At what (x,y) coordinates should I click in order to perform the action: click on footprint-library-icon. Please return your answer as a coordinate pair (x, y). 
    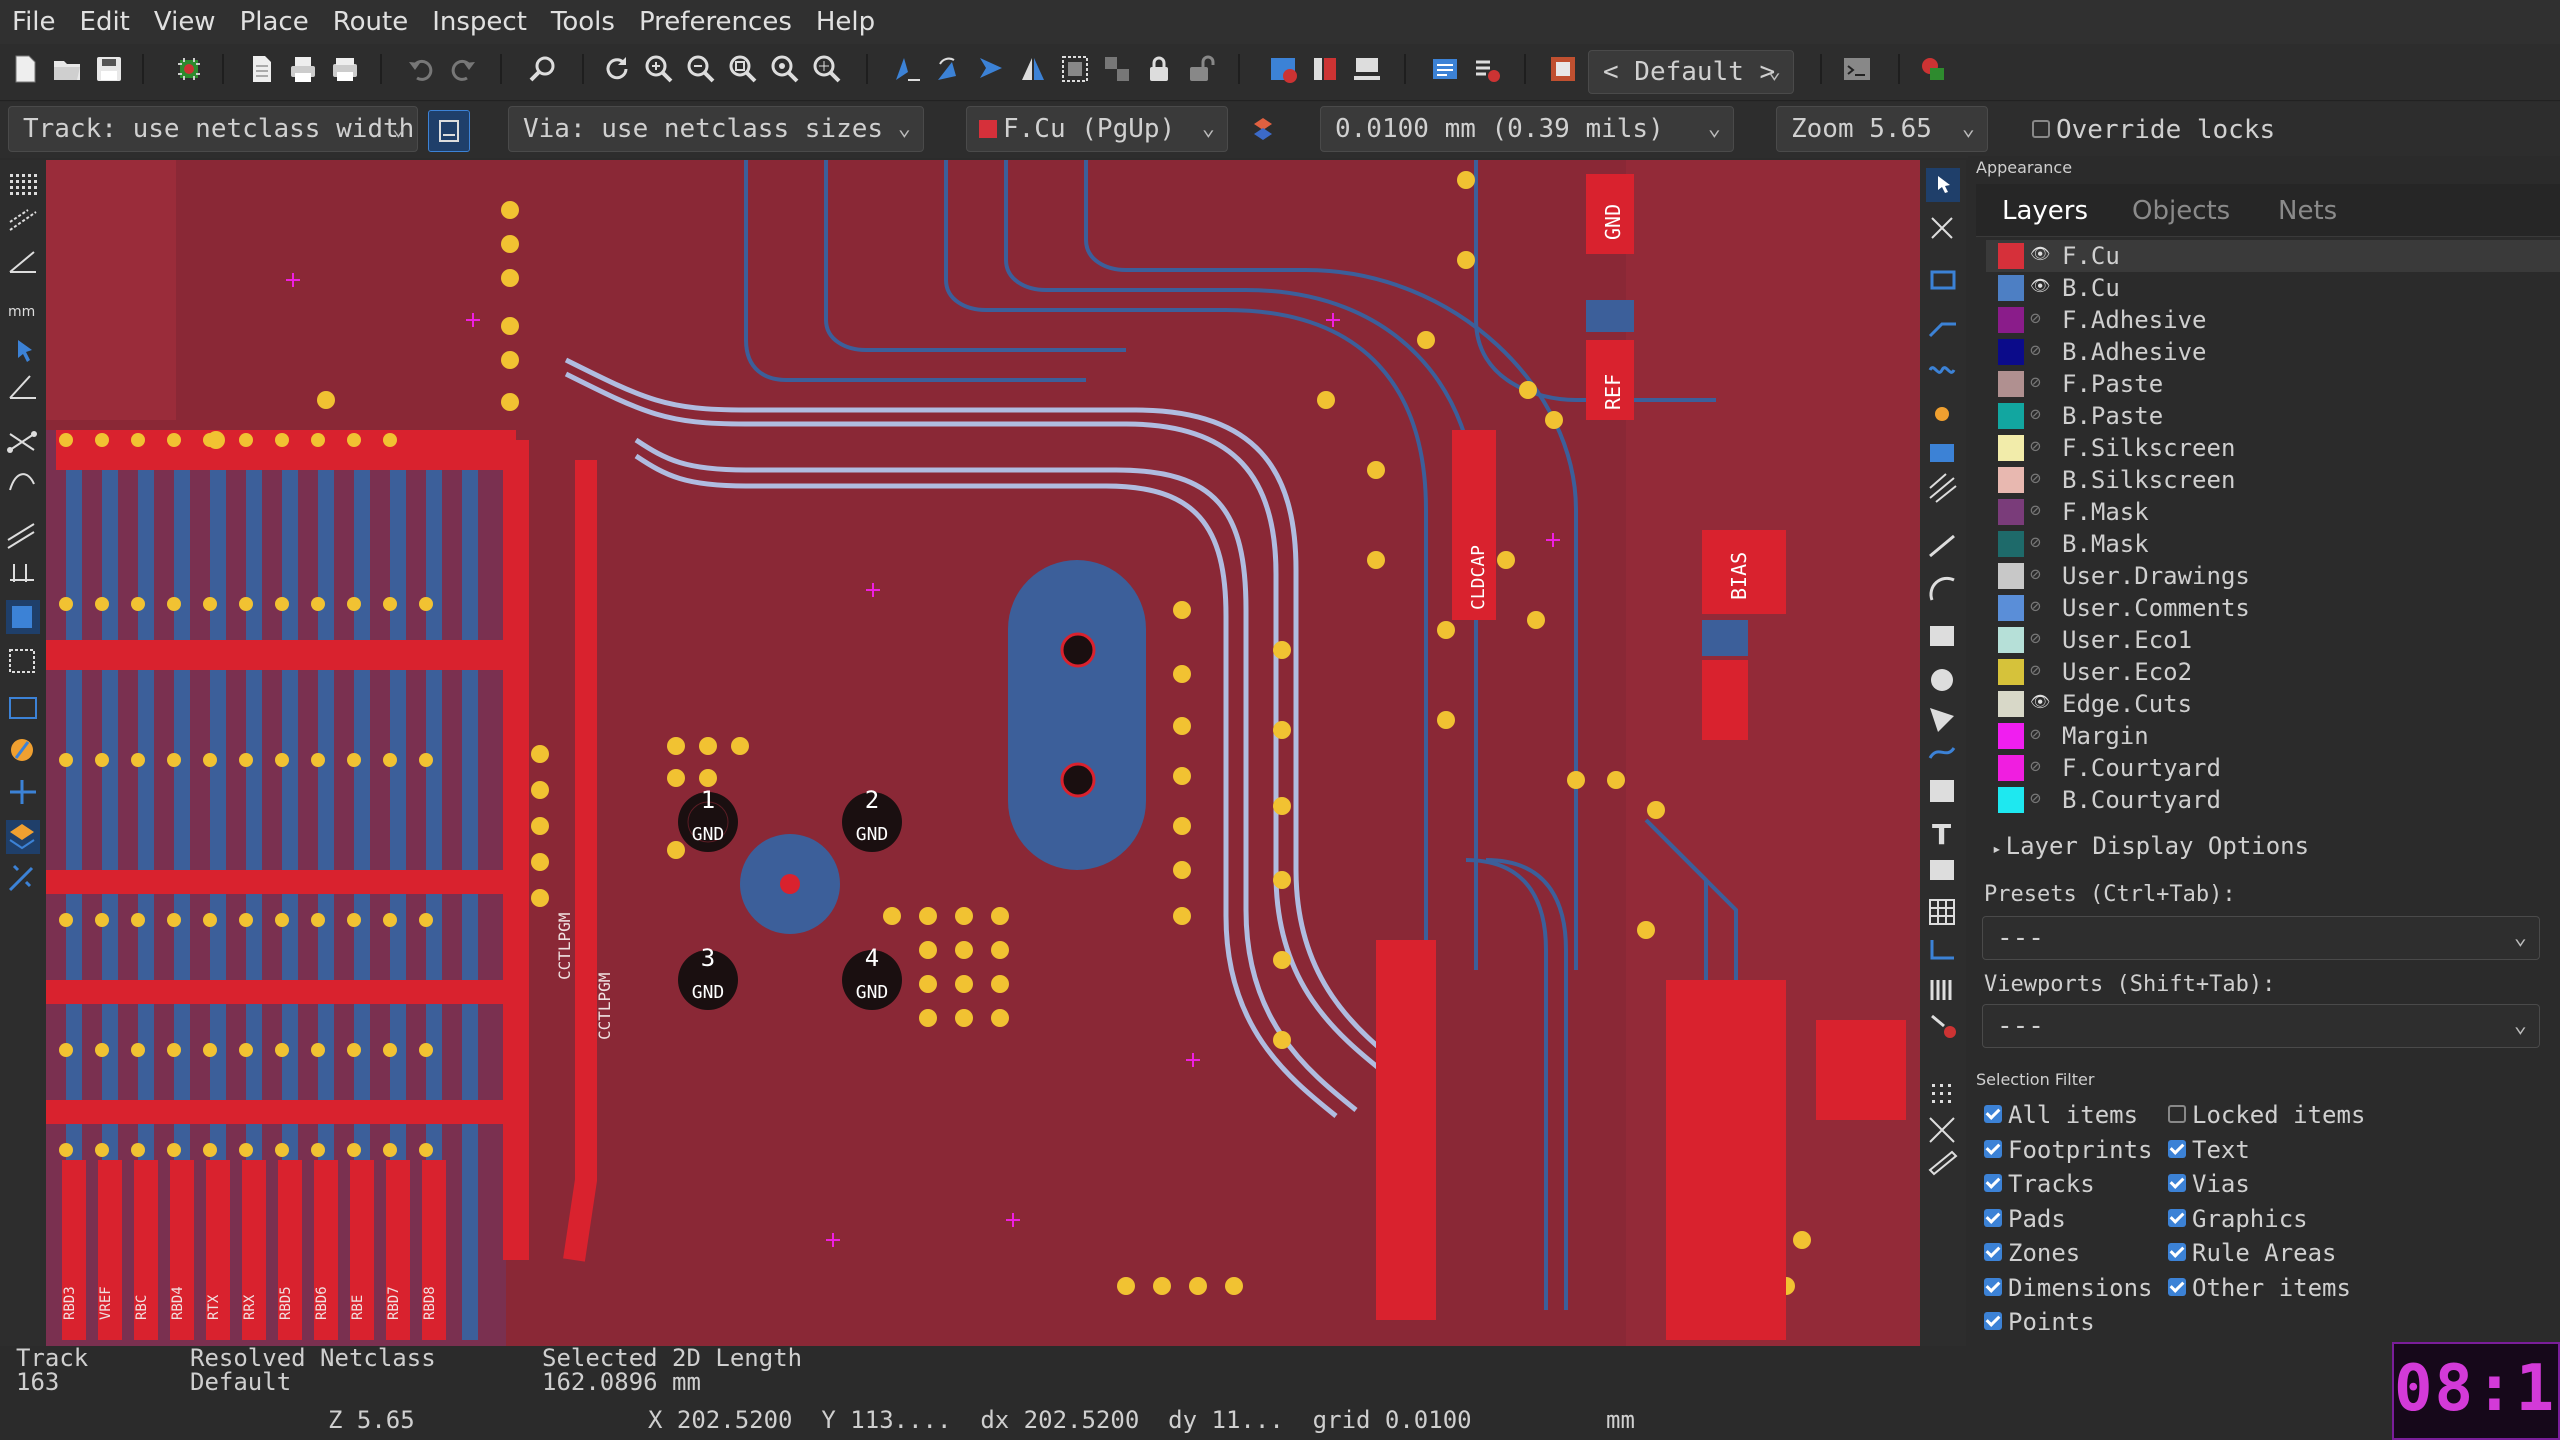
    Looking at the image, I should click on (1325, 69).